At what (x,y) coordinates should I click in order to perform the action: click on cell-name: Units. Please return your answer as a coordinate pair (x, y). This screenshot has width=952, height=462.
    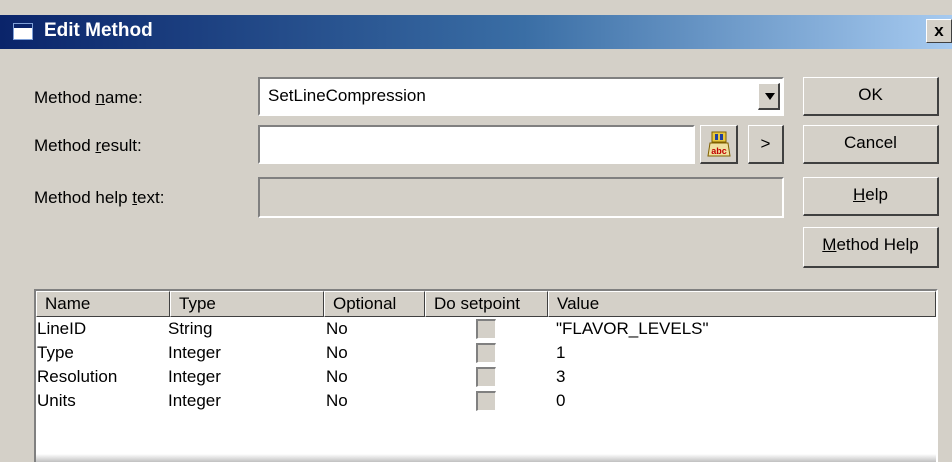
    Looking at the image, I should click on (56, 400).